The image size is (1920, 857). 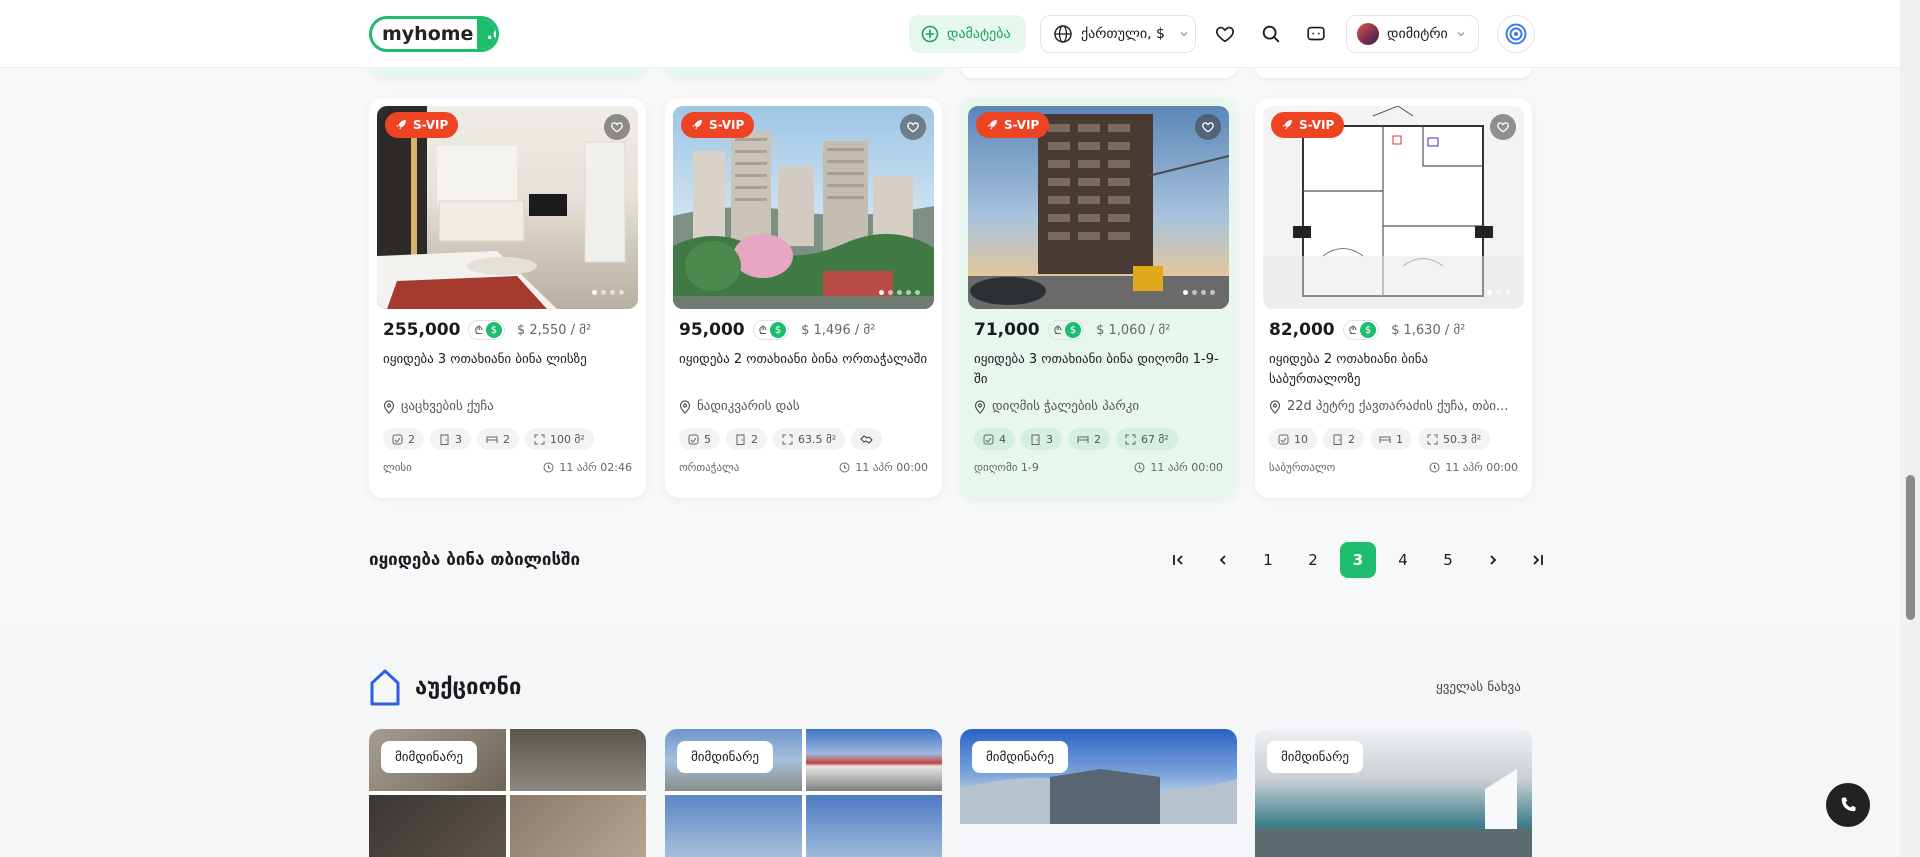 What do you see at coordinates (567, 439) in the screenshot?
I see `spec-value: 100 მ²` at bounding box center [567, 439].